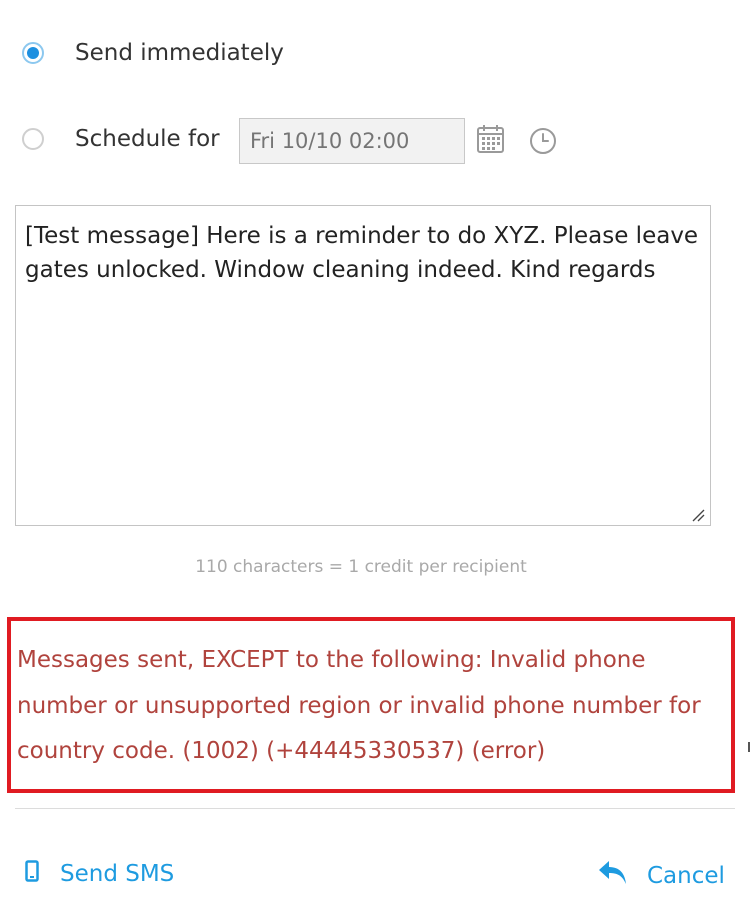  What do you see at coordinates (33, 53) in the screenshot?
I see `send-immediately-radio` at bounding box center [33, 53].